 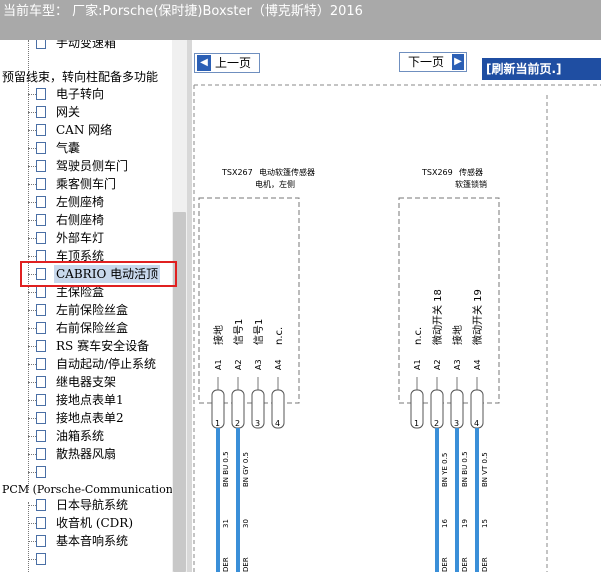 What do you see at coordinates (437, 317) in the screenshot?
I see `pin-label: 微动开关 18` at bounding box center [437, 317].